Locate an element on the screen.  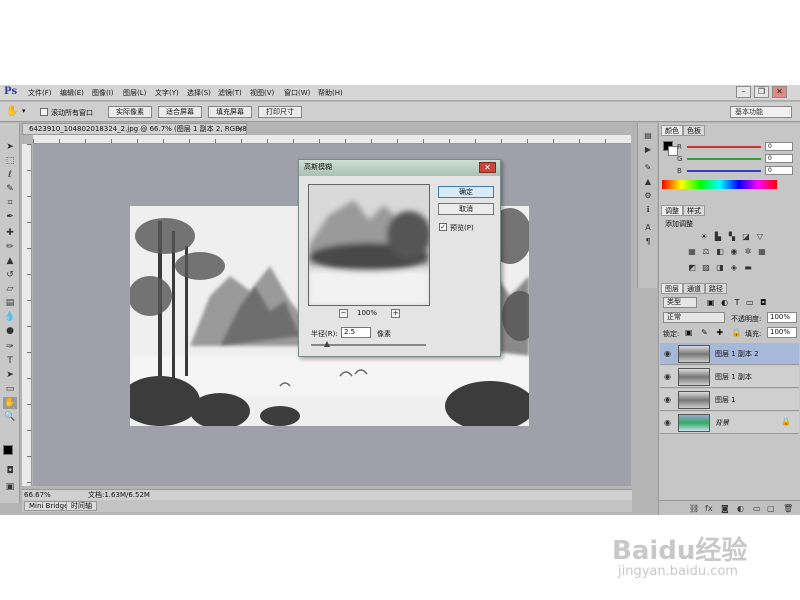
layer-filter-icons: ▣ ◐ T ▭ ◘ is located at coordinates (737, 302).